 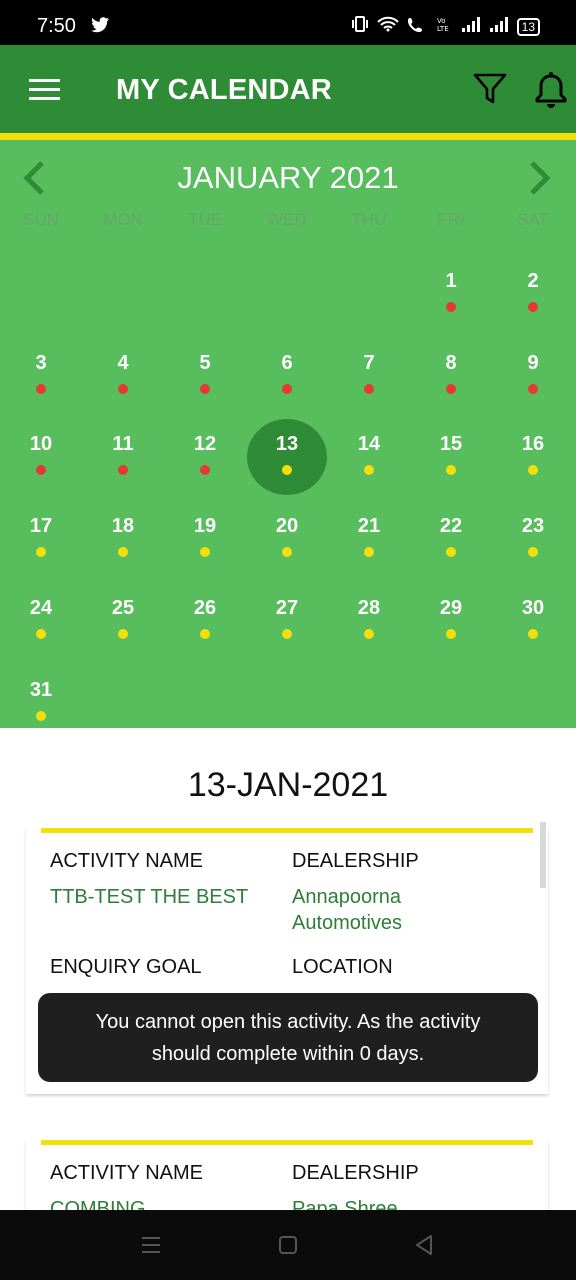 What do you see at coordinates (451, 300) in the screenshot?
I see `calendar-day: 1` at bounding box center [451, 300].